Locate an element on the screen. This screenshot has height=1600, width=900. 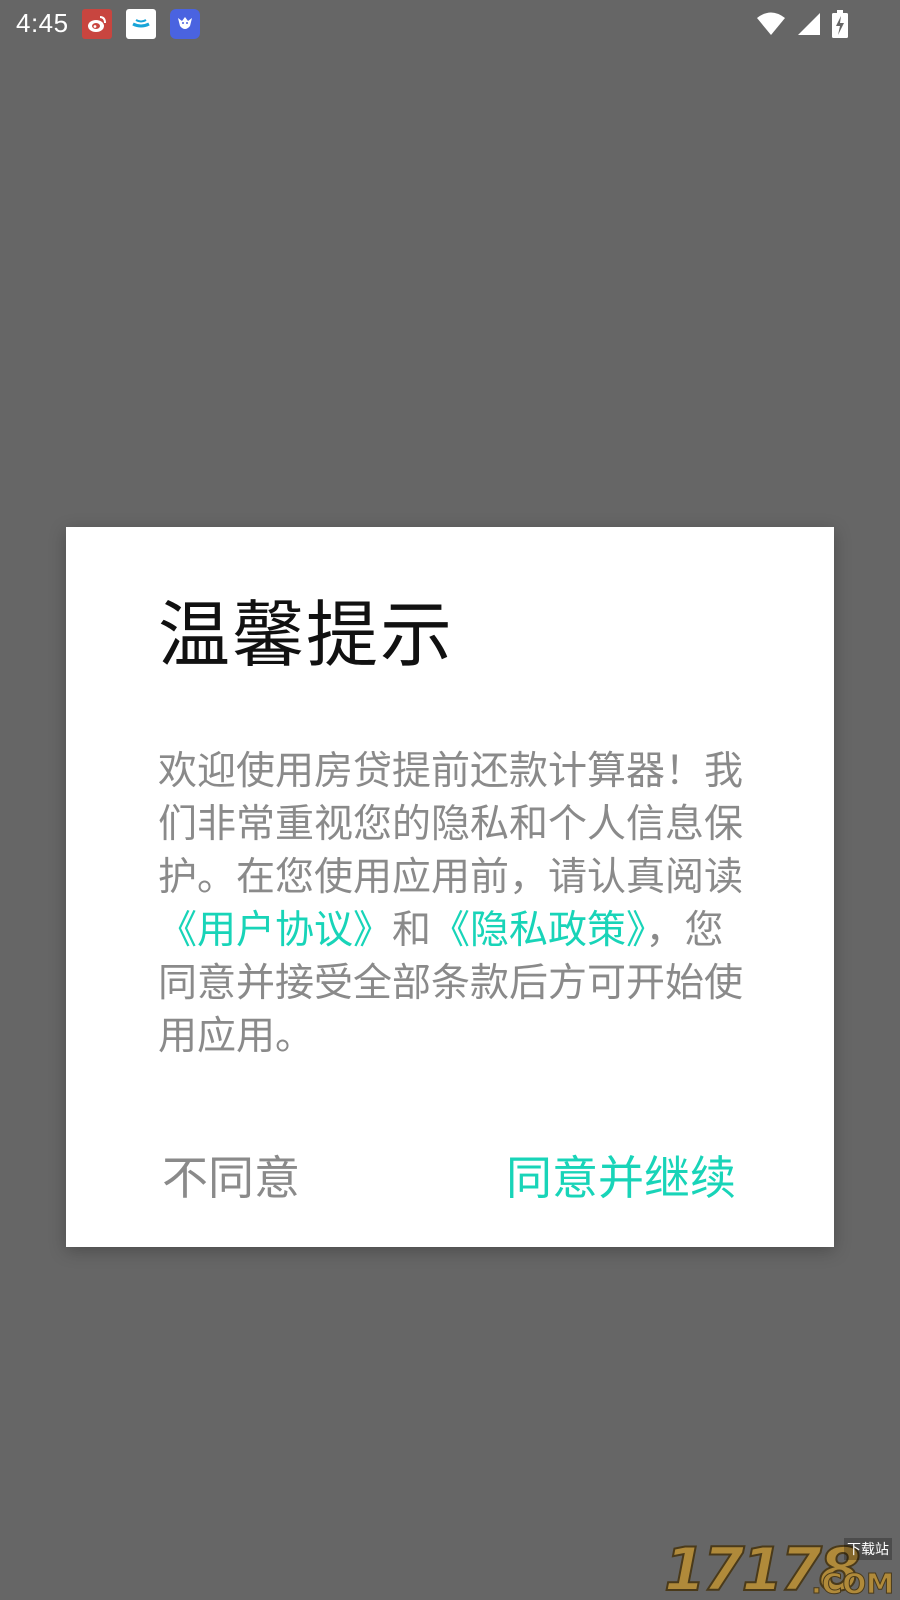
watermark-domain: .COM is located at coordinates (853, 1583).